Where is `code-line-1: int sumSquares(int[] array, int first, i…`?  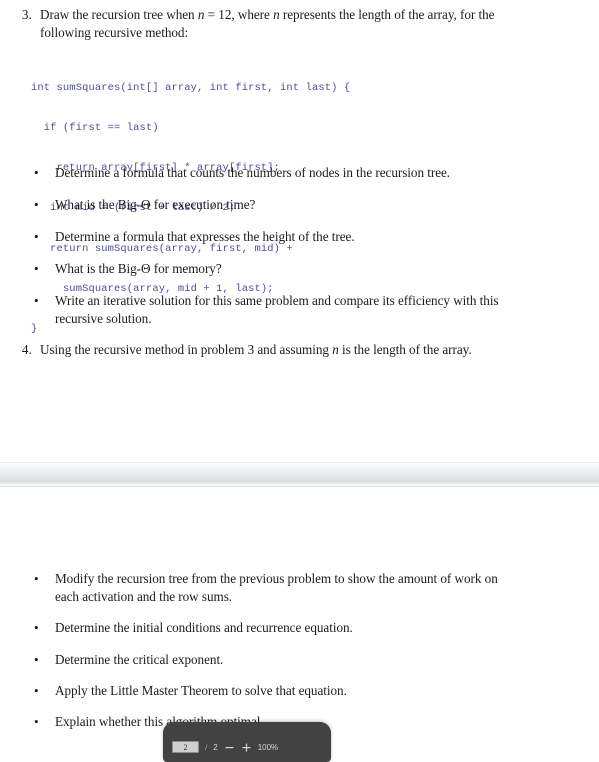
code-line-1: int sumSquares(int[] array, int first, i… is located at coordinates (191, 87).